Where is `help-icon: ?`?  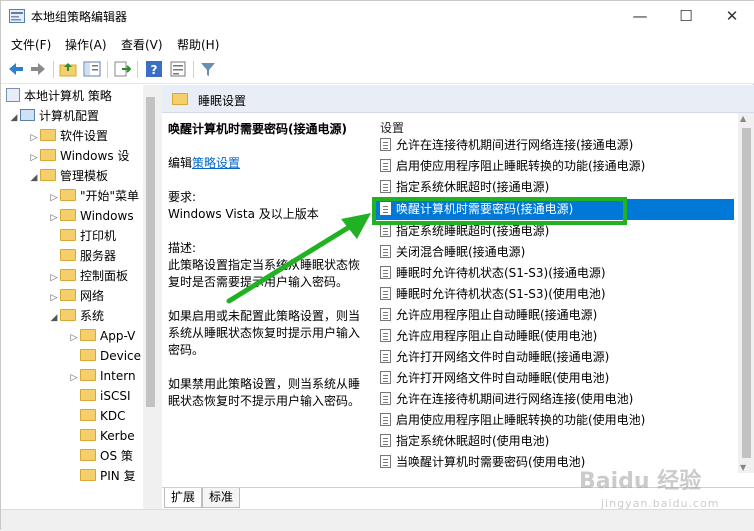
help-icon: ? is located at coordinates (154, 69).